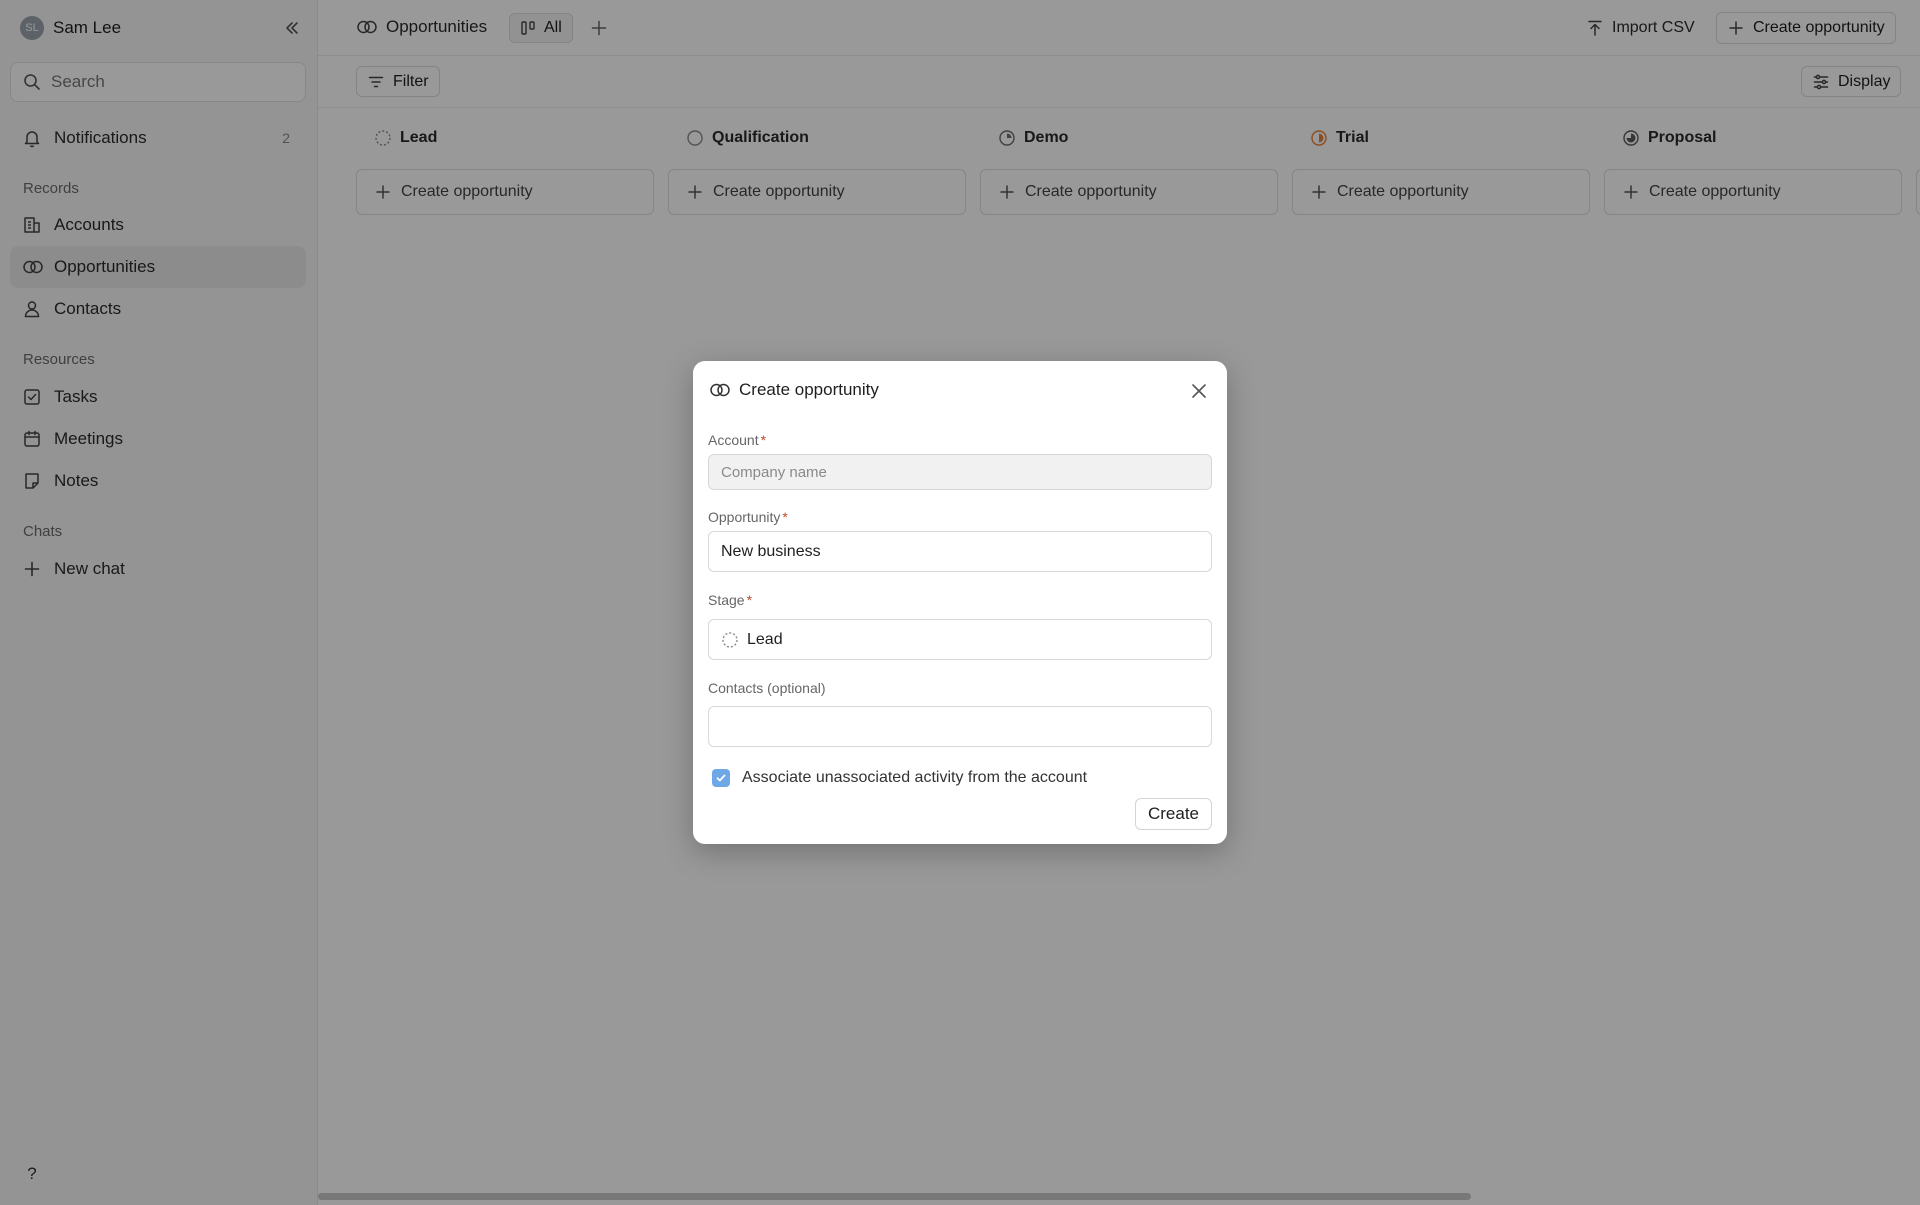 The width and height of the screenshot is (1920, 1205). I want to click on stage-label: Stage *, so click(730, 600).